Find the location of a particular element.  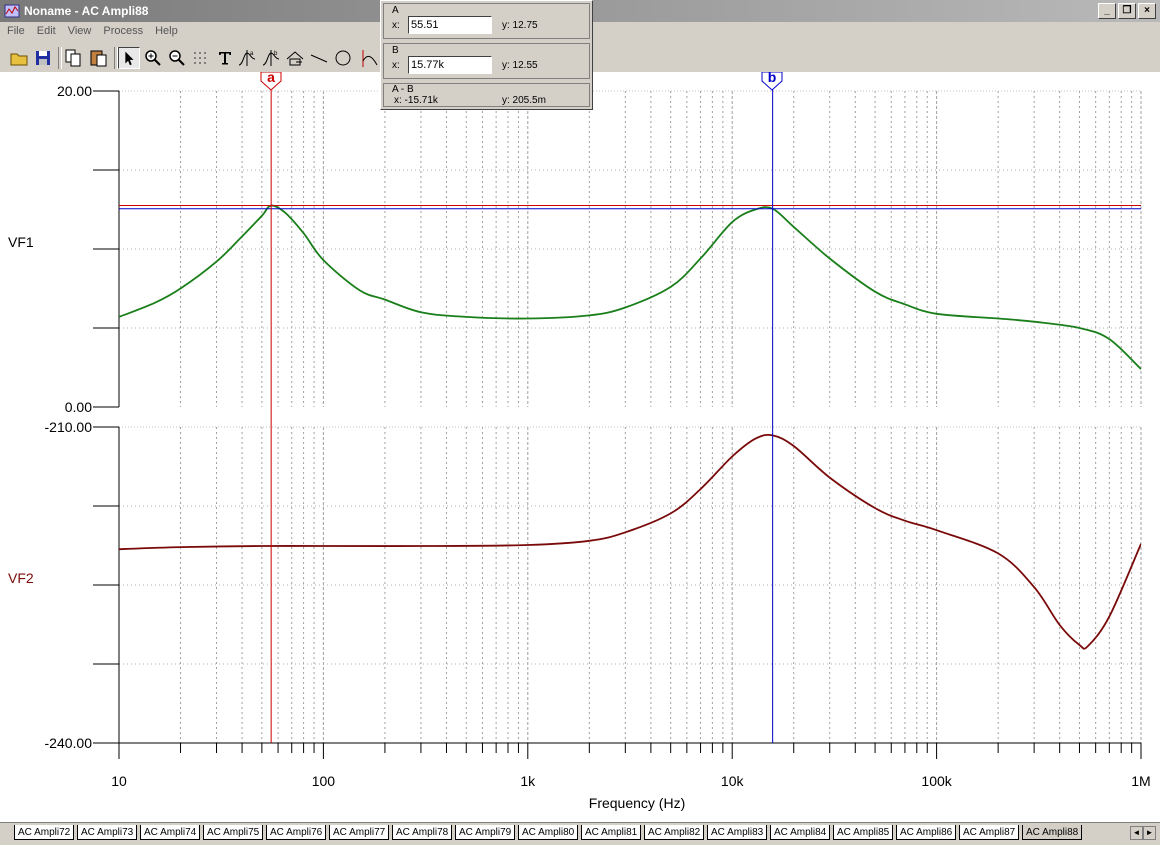

x-axis-title: Frequency (Hz) is located at coordinates (637, 803).